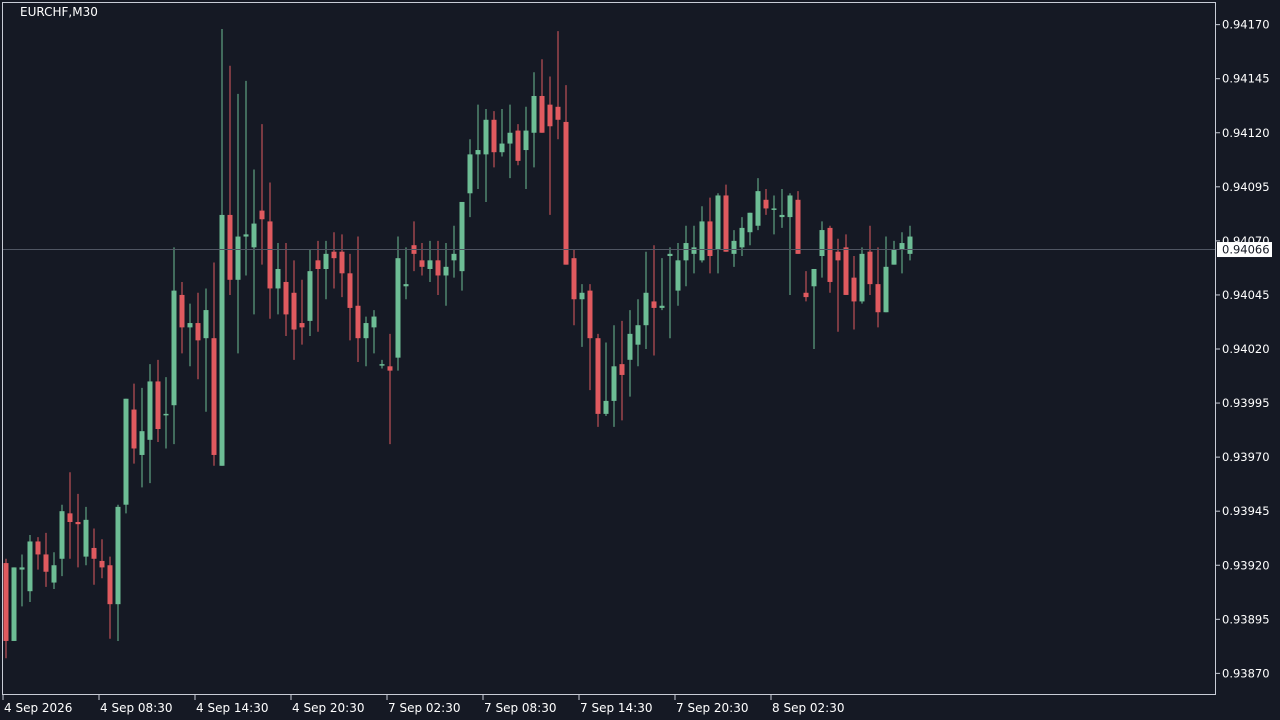 Image resolution: width=1280 pixels, height=720 pixels. I want to click on current-price-value: 0.94066, so click(1246, 250).